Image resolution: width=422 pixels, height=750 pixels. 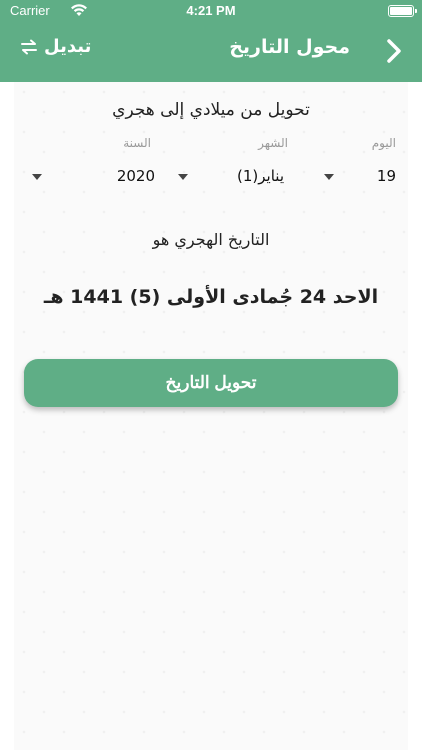 What do you see at coordinates (273, 143) in the screenshot?
I see `month-label: الشهر` at bounding box center [273, 143].